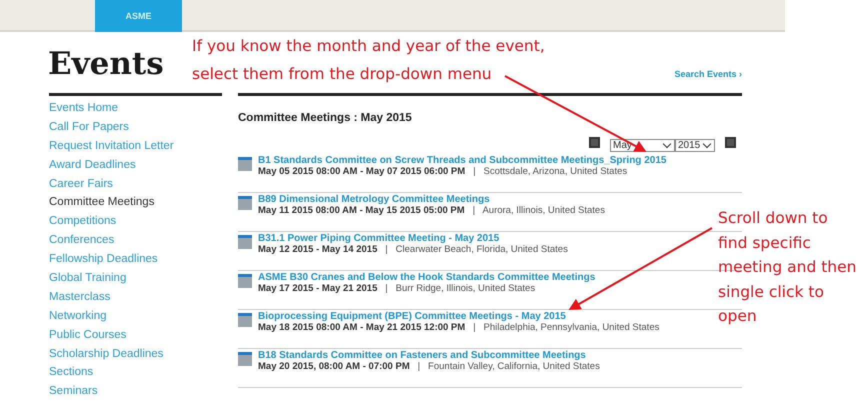  I want to click on annotation-text: If you know the month and year of the event, select them from the drop-down menu, so click(369, 60).